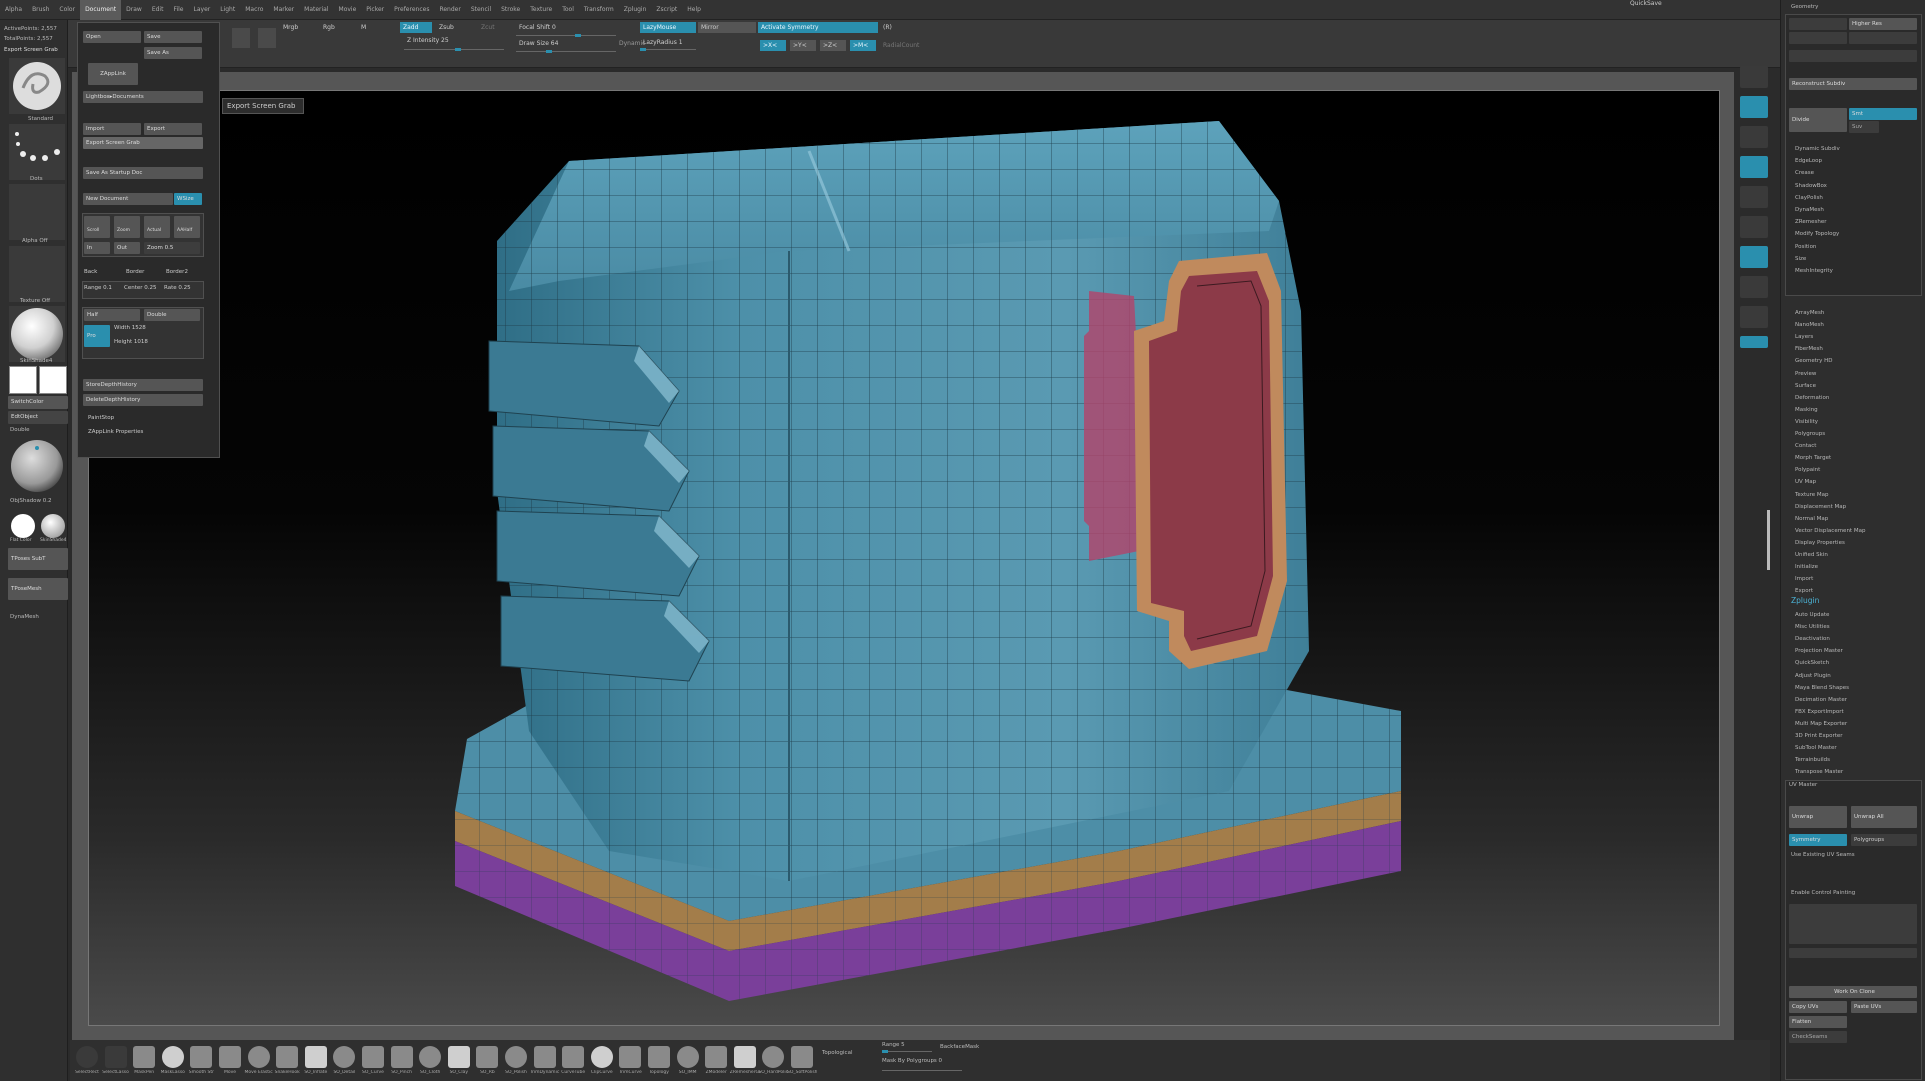 The height and width of the screenshot is (1081, 1925). What do you see at coordinates (38, 417) in the screenshot?
I see `edit-object-button: EdtObject` at bounding box center [38, 417].